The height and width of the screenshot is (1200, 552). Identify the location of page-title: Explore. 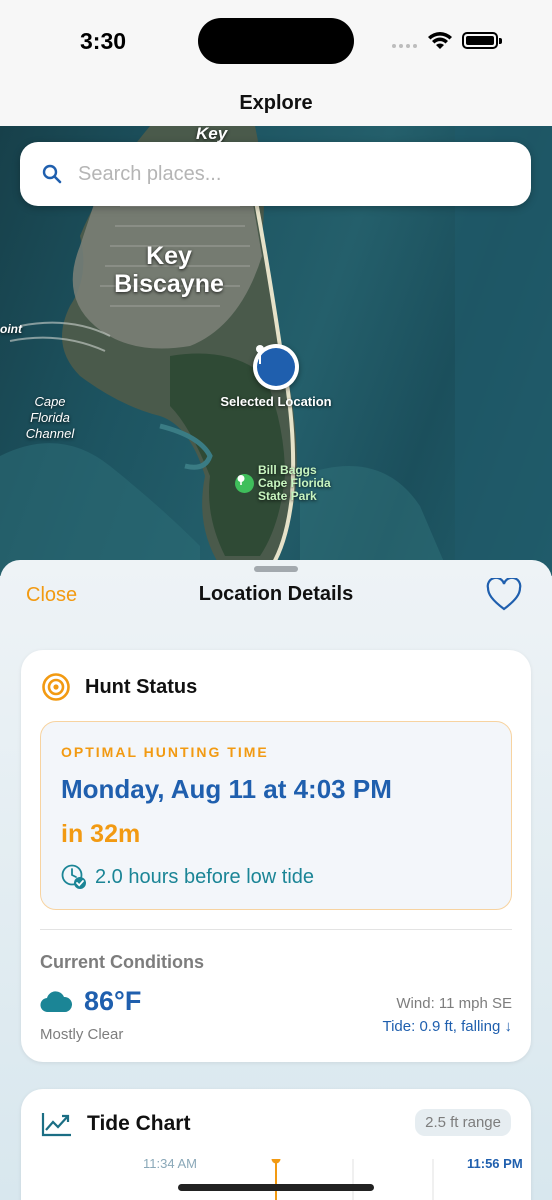
(276, 102).